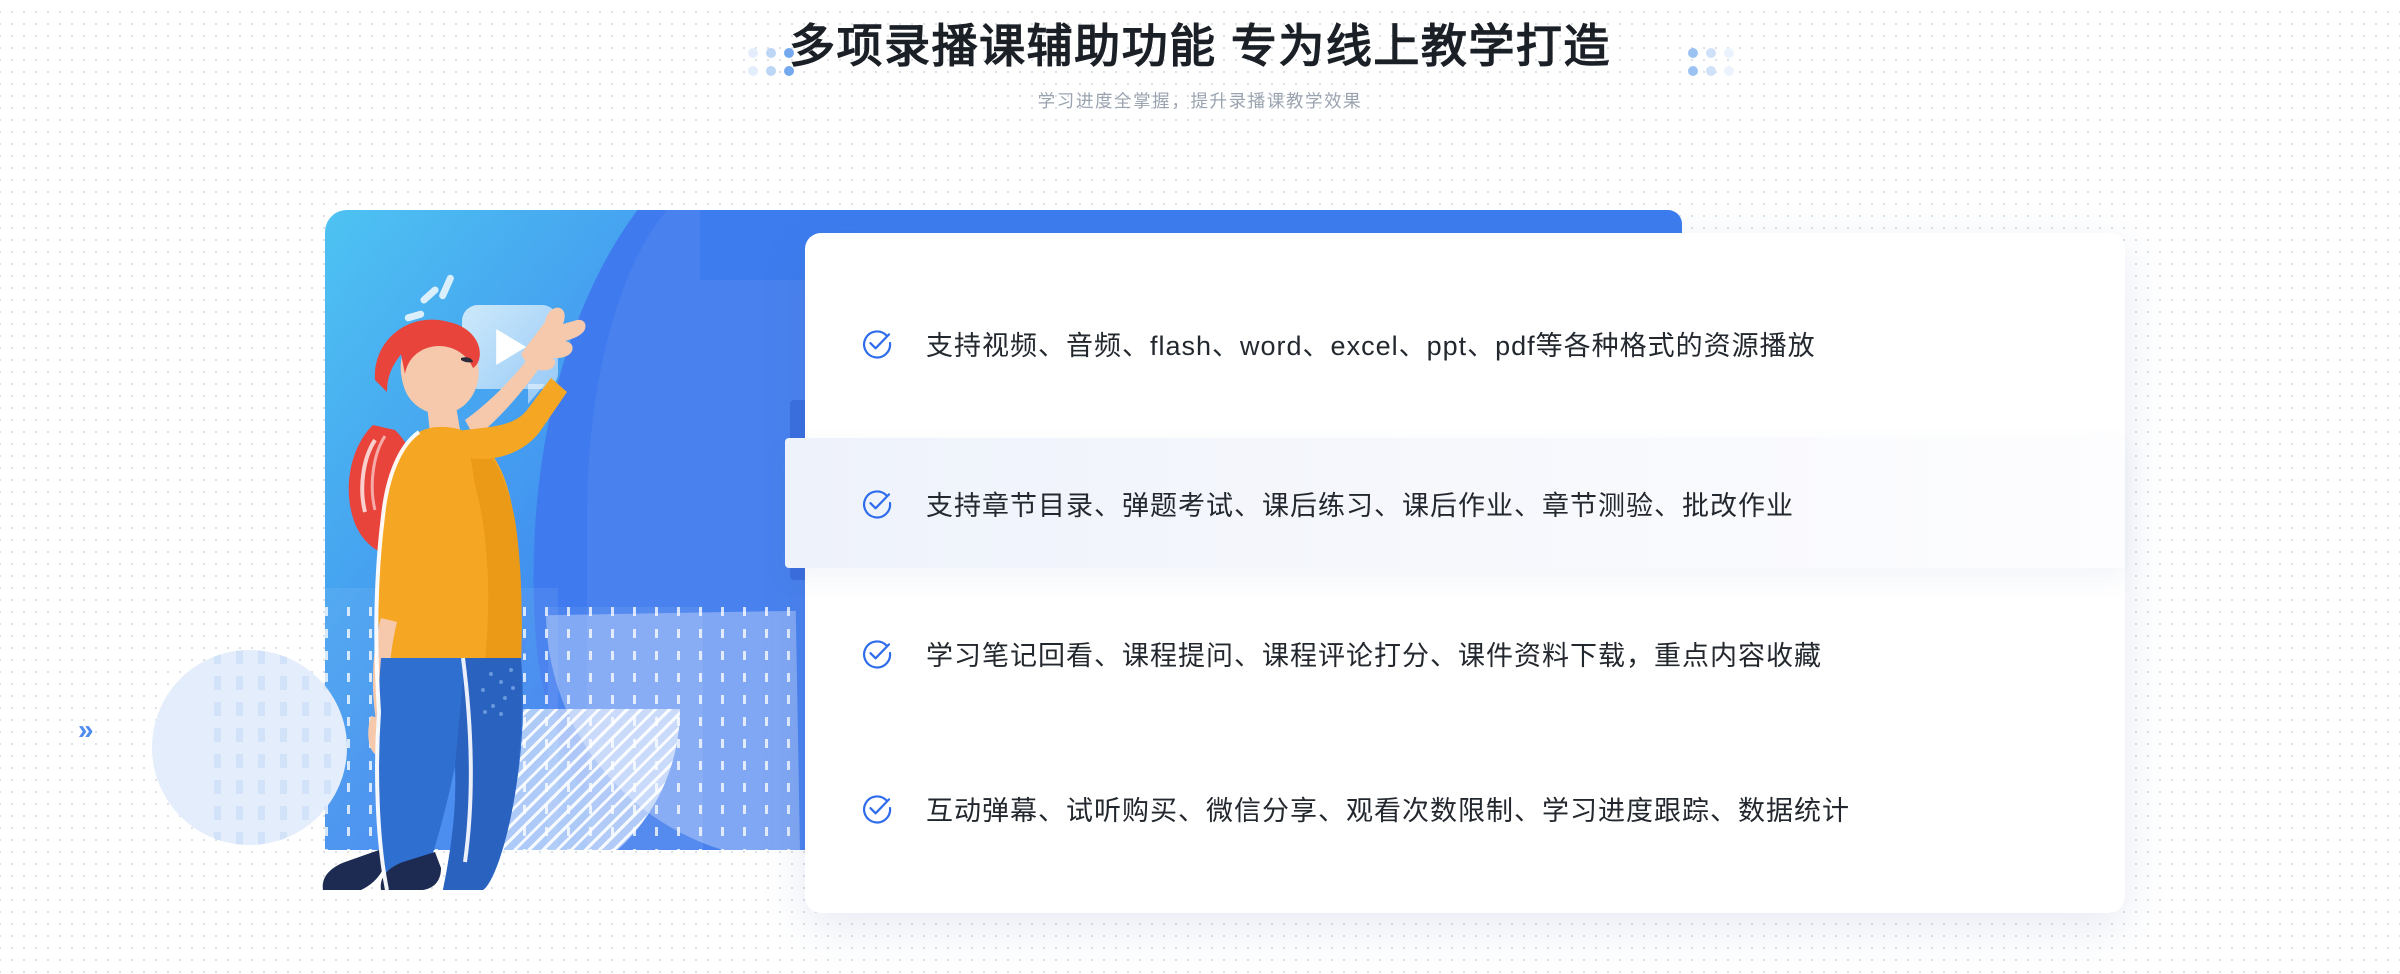 This screenshot has width=2400, height=974. What do you see at coordinates (771, 62) in the screenshot?
I see `left-dot-cluster-decoration` at bounding box center [771, 62].